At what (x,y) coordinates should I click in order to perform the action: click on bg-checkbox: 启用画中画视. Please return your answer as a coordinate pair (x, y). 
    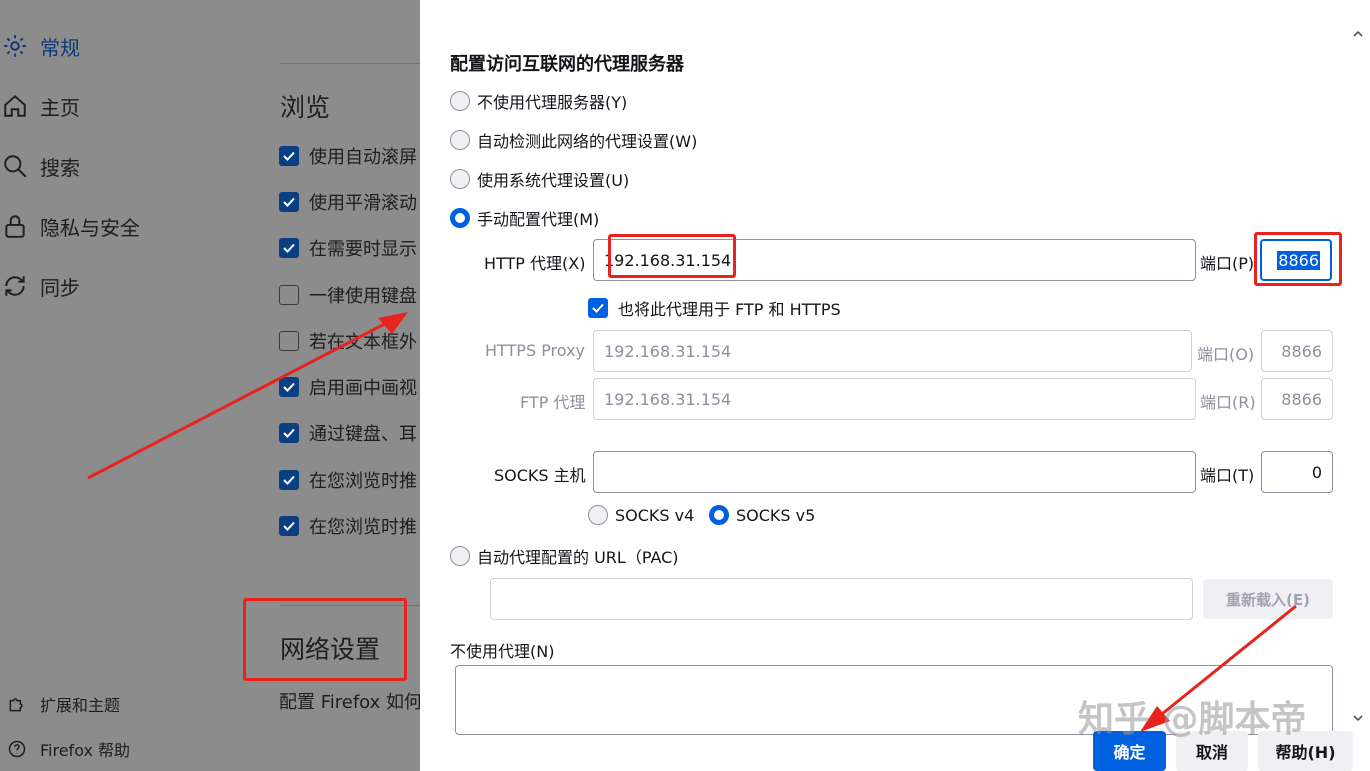
    Looking at the image, I should click on (348, 387).